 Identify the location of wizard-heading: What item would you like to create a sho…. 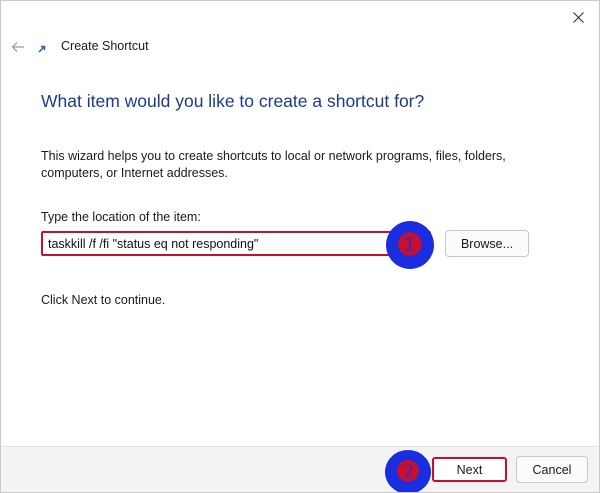
(233, 101).